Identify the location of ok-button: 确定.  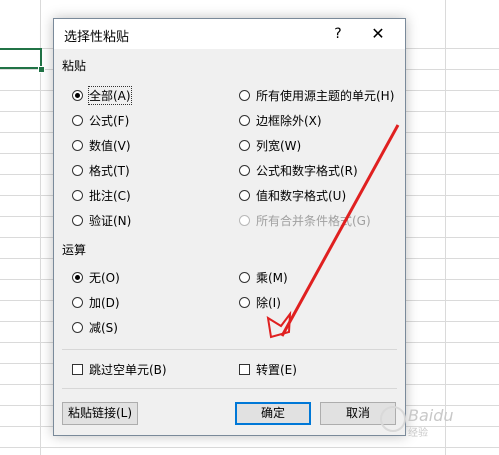
(273, 413).